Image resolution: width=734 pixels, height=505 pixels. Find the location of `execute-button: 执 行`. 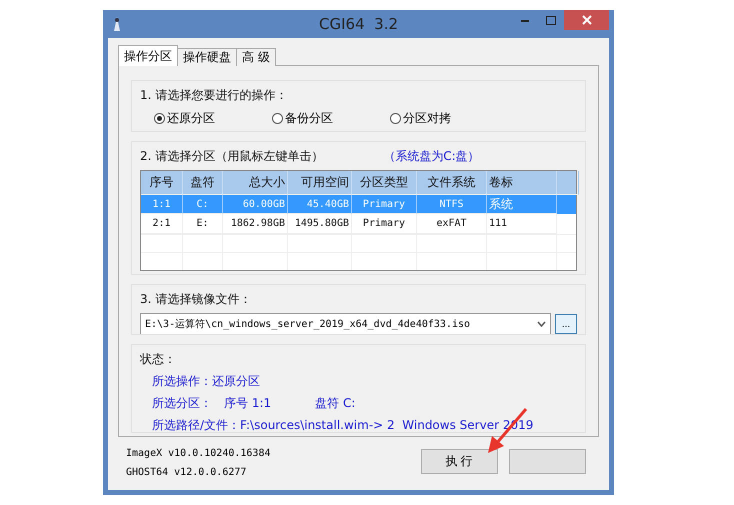

execute-button: 执 行 is located at coordinates (459, 461).